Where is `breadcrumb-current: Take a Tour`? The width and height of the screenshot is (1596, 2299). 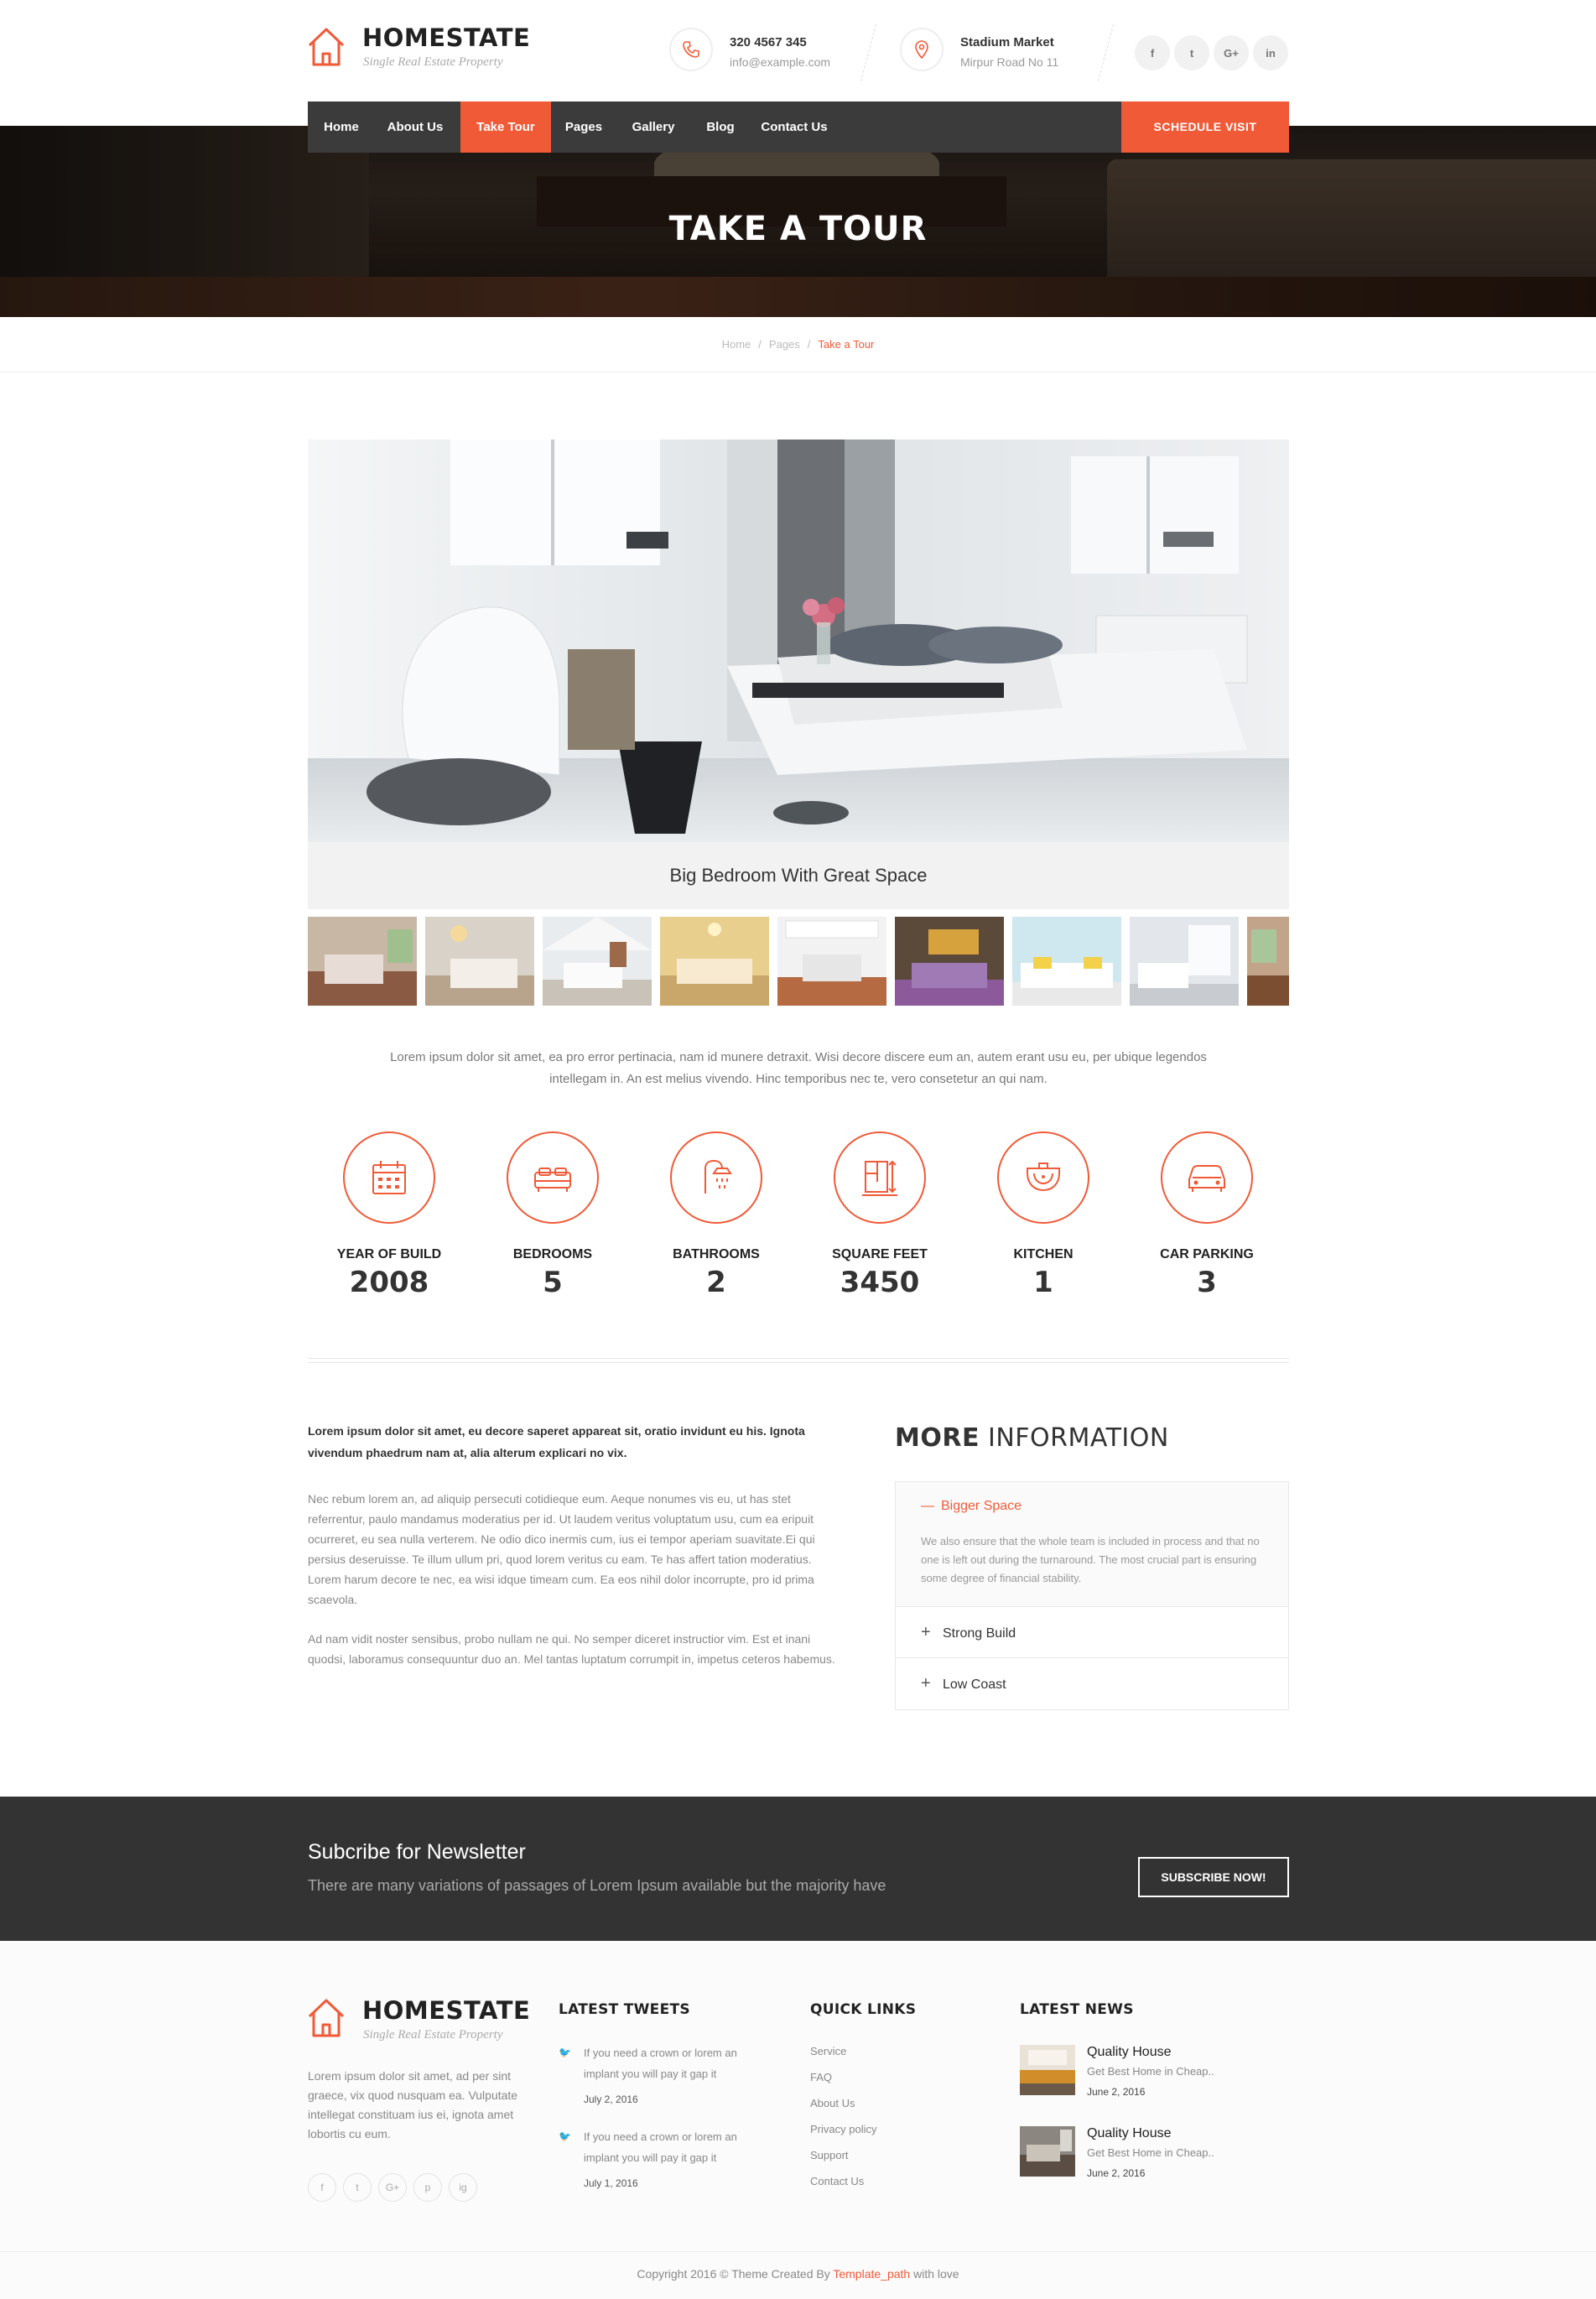
breadcrumb-current: Take a Tour is located at coordinates (846, 344).